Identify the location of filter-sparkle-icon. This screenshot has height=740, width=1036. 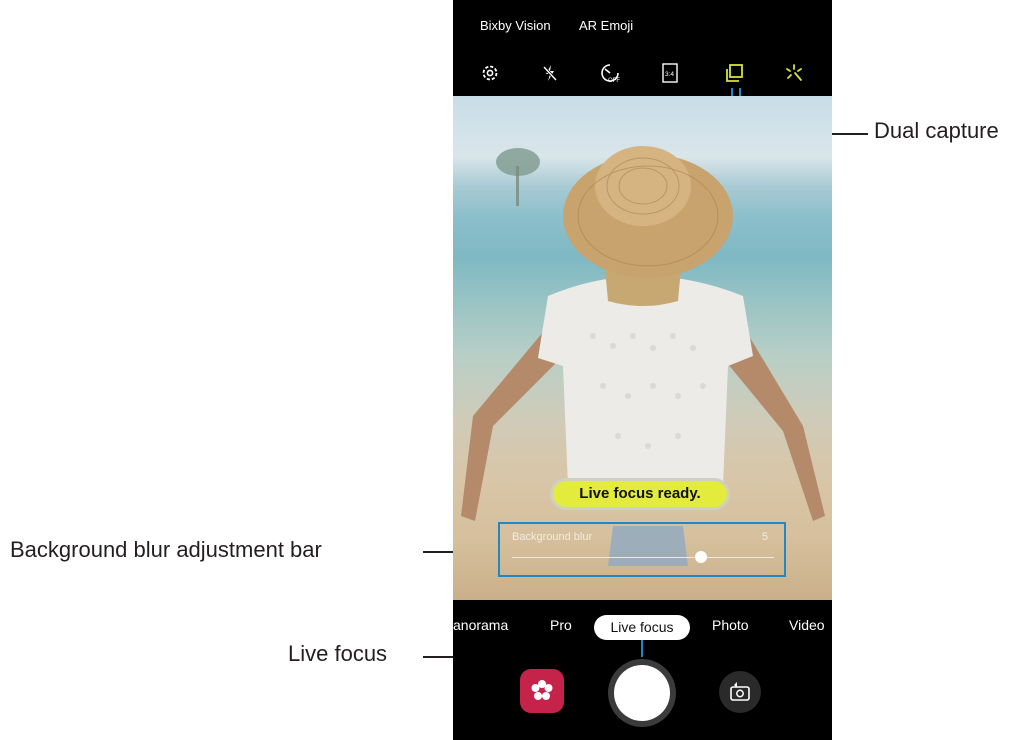
(794, 72).